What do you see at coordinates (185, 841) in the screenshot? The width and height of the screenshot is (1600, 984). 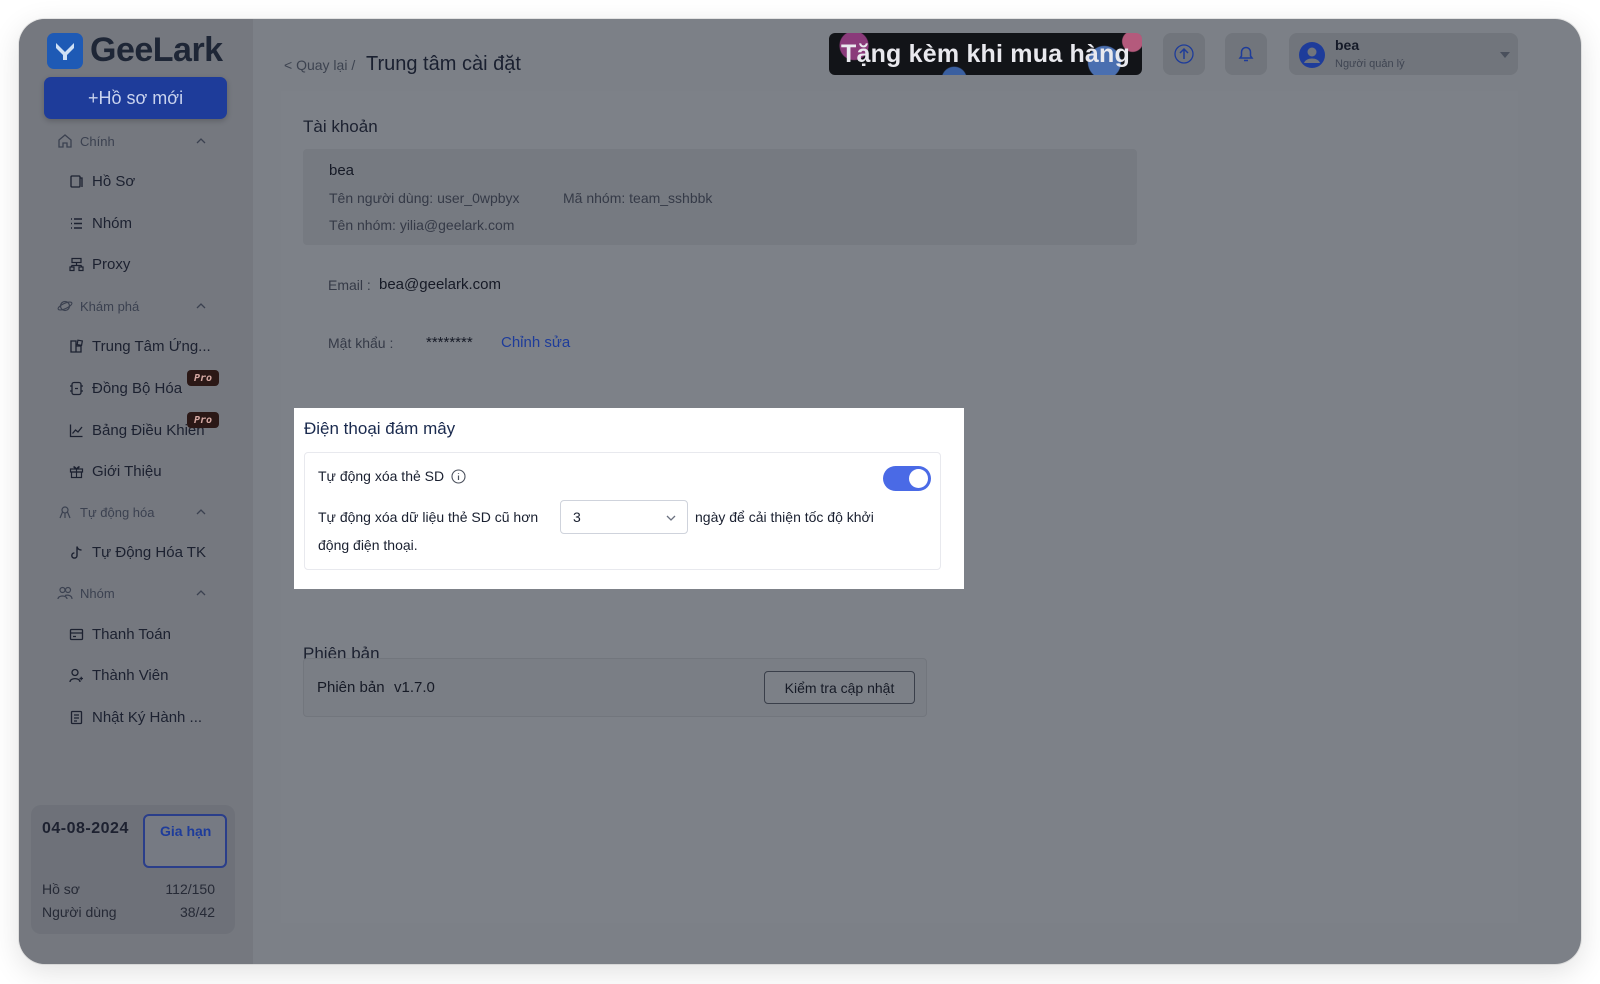 I see `renew-button: Gia hạn` at bounding box center [185, 841].